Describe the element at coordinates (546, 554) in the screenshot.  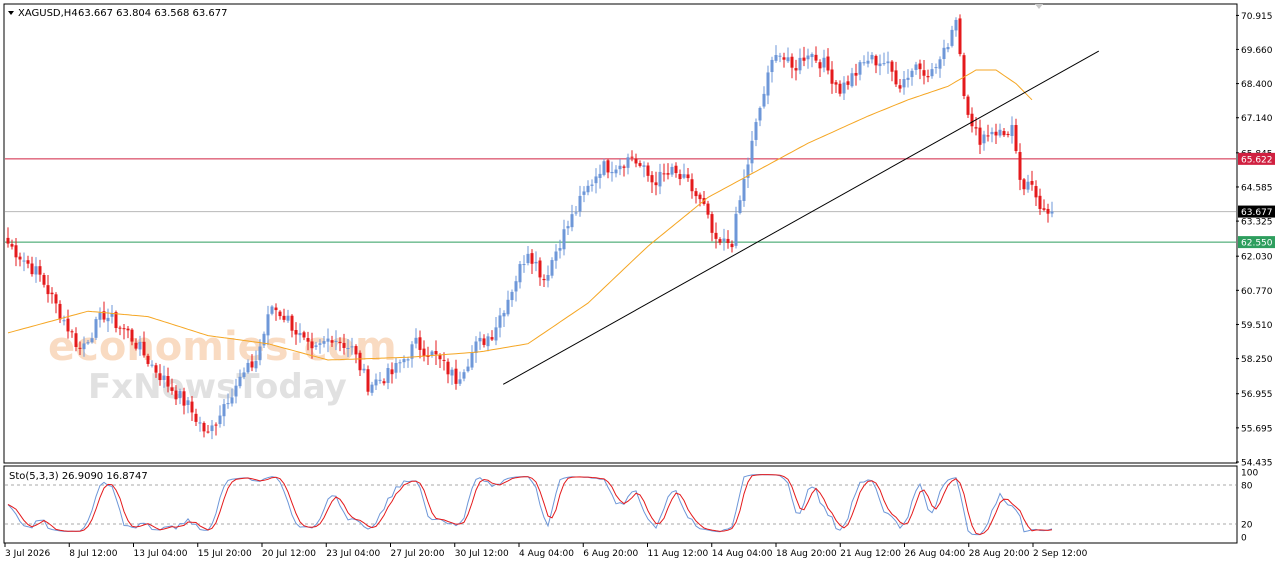
I see `time-axis-label: 4 Aug 04:00` at that location.